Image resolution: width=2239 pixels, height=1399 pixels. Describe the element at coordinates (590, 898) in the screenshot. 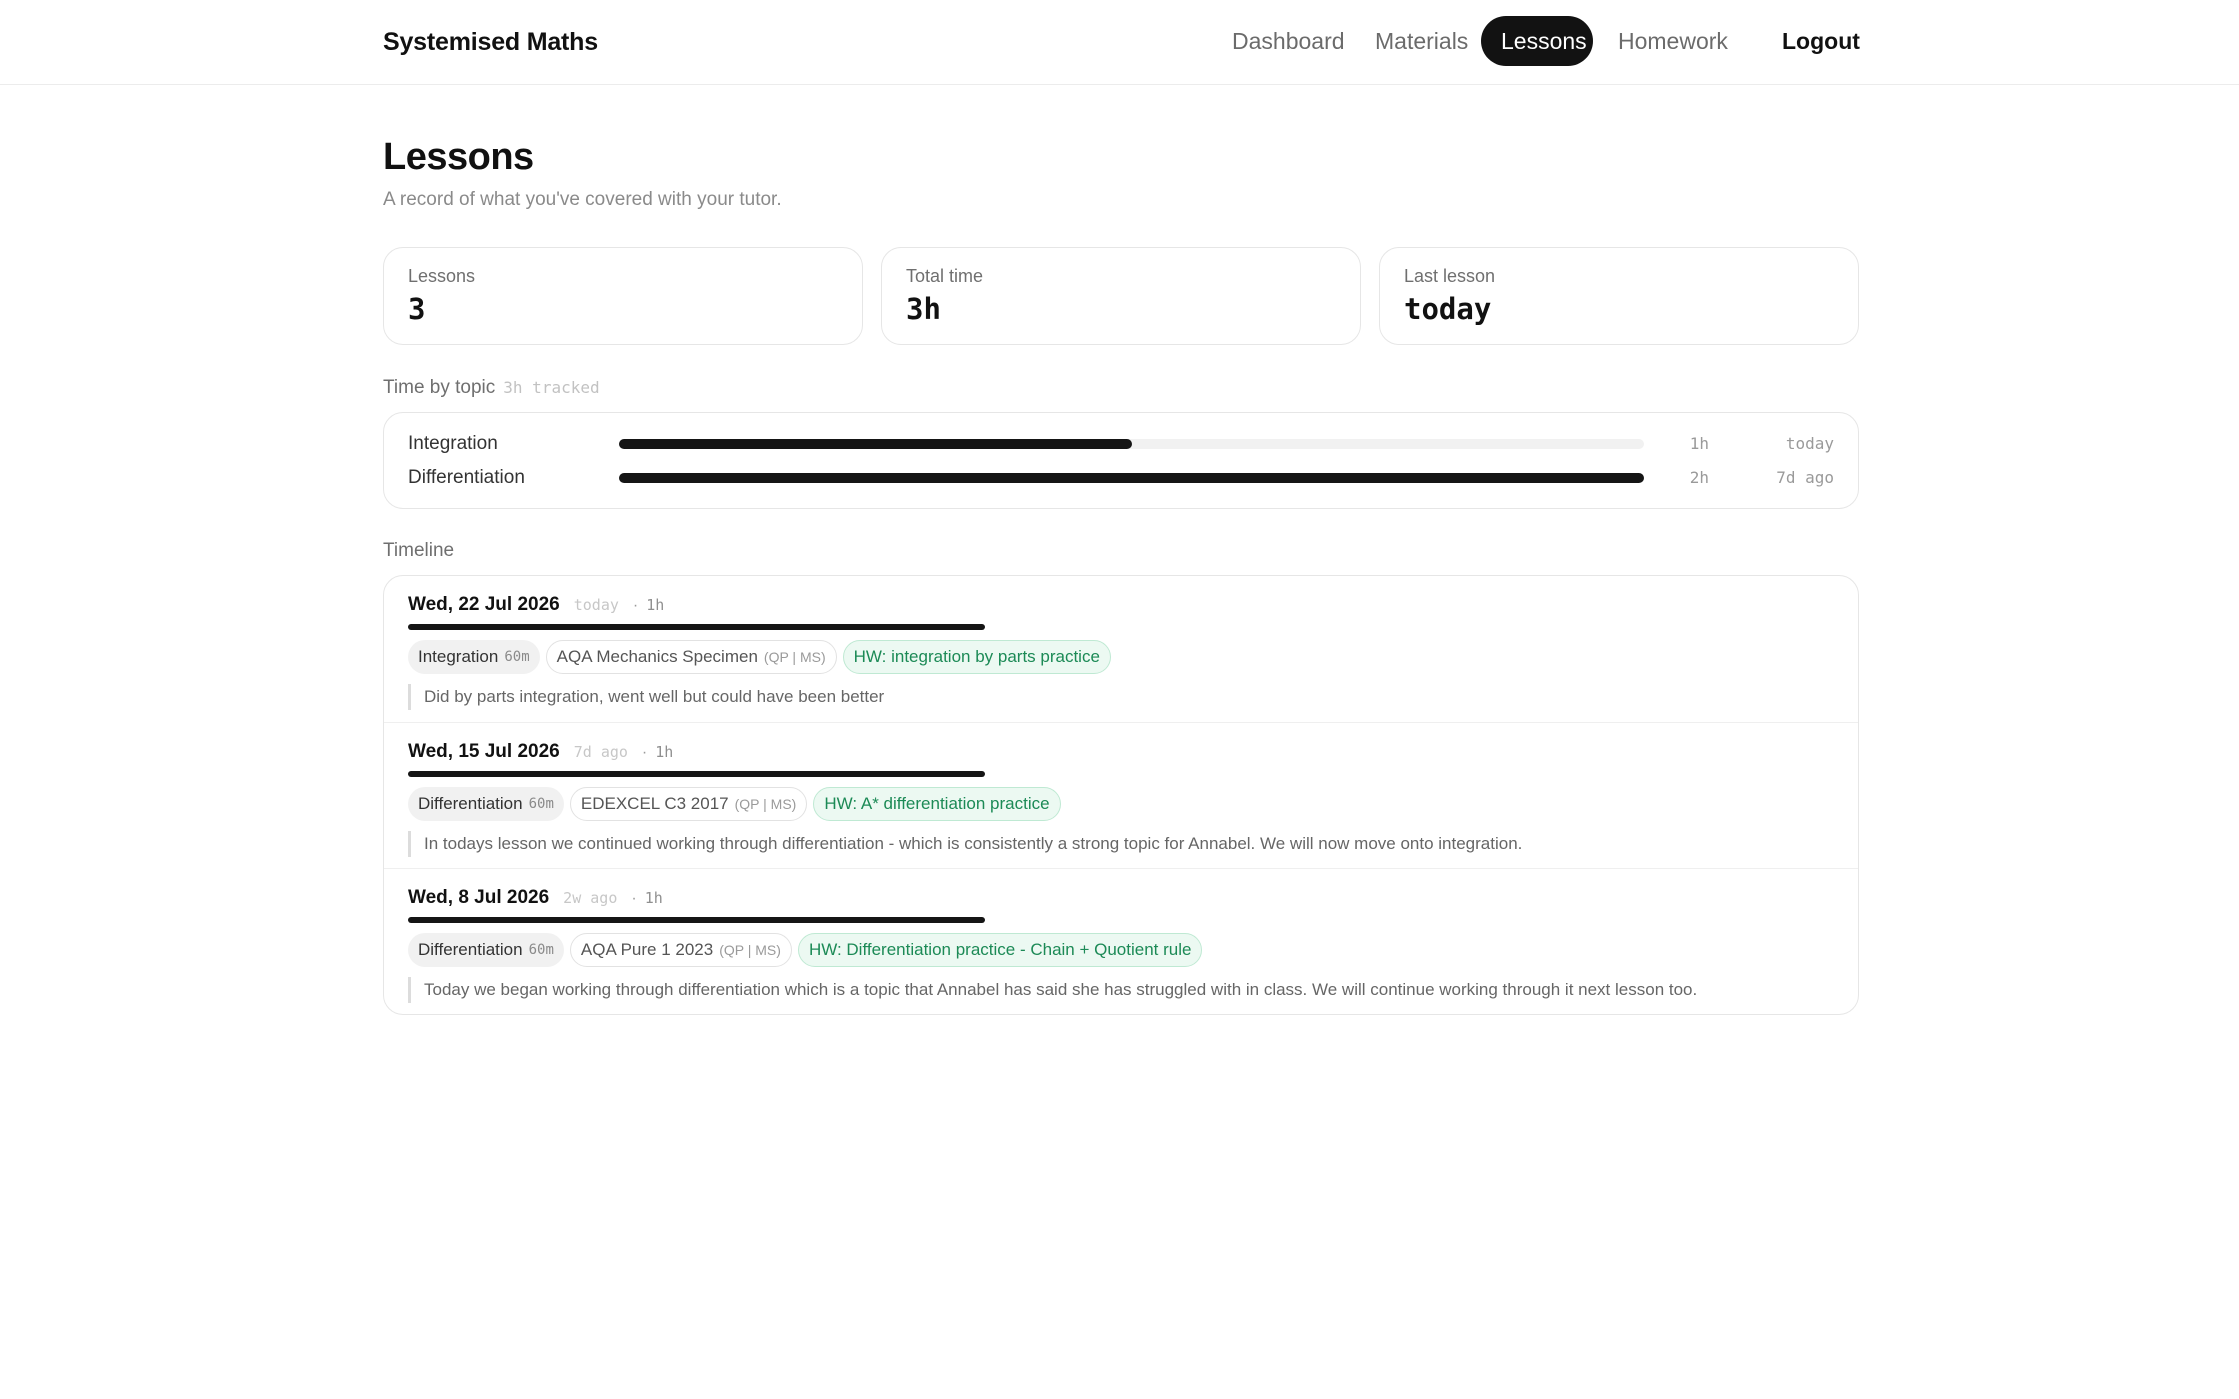

I see `lesson-ago: 2w ago` at that location.